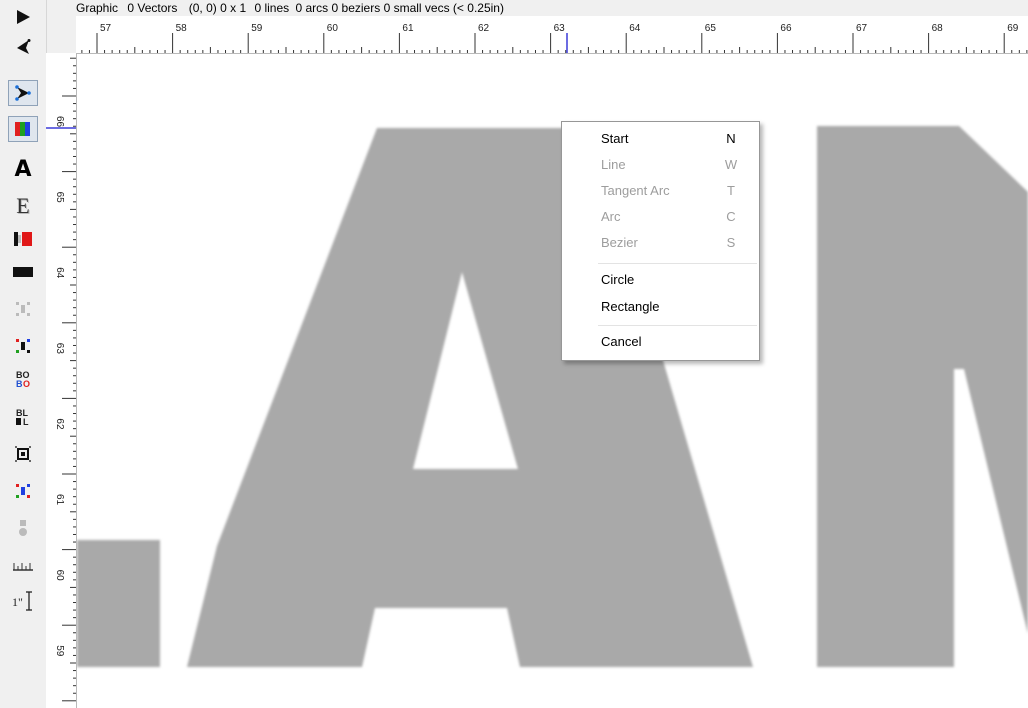 The height and width of the screenshot is (708, 1028). I want to click on menu-item-shortcut: S, so click(731, 242).